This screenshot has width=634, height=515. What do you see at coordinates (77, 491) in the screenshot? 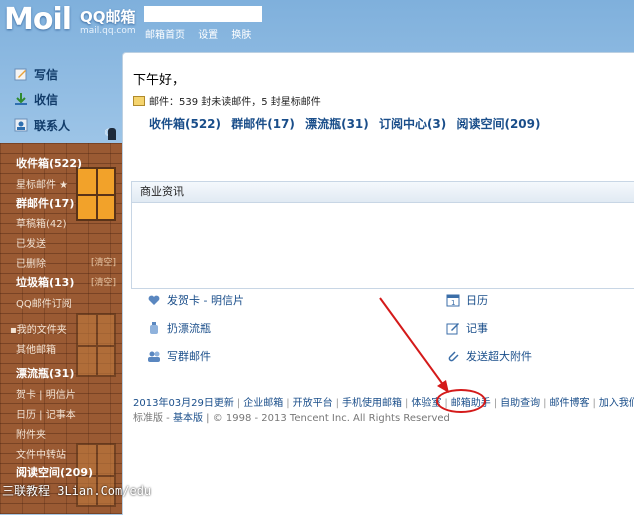
I see `watermark: 三联教程 3Lian.Com/edu` at bounding box center [77, 491].